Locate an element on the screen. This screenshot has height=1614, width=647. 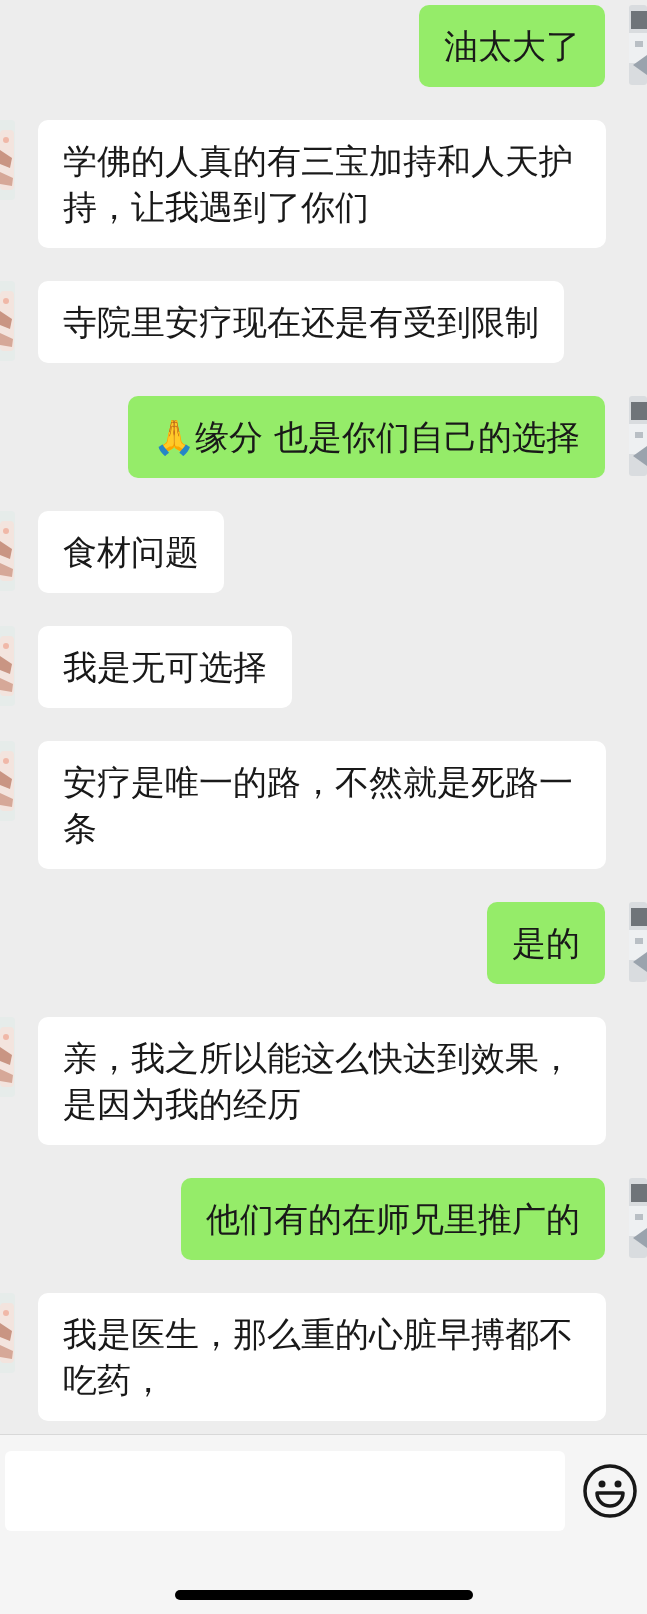
emoji-icon is located at coordinates (610, 1491).